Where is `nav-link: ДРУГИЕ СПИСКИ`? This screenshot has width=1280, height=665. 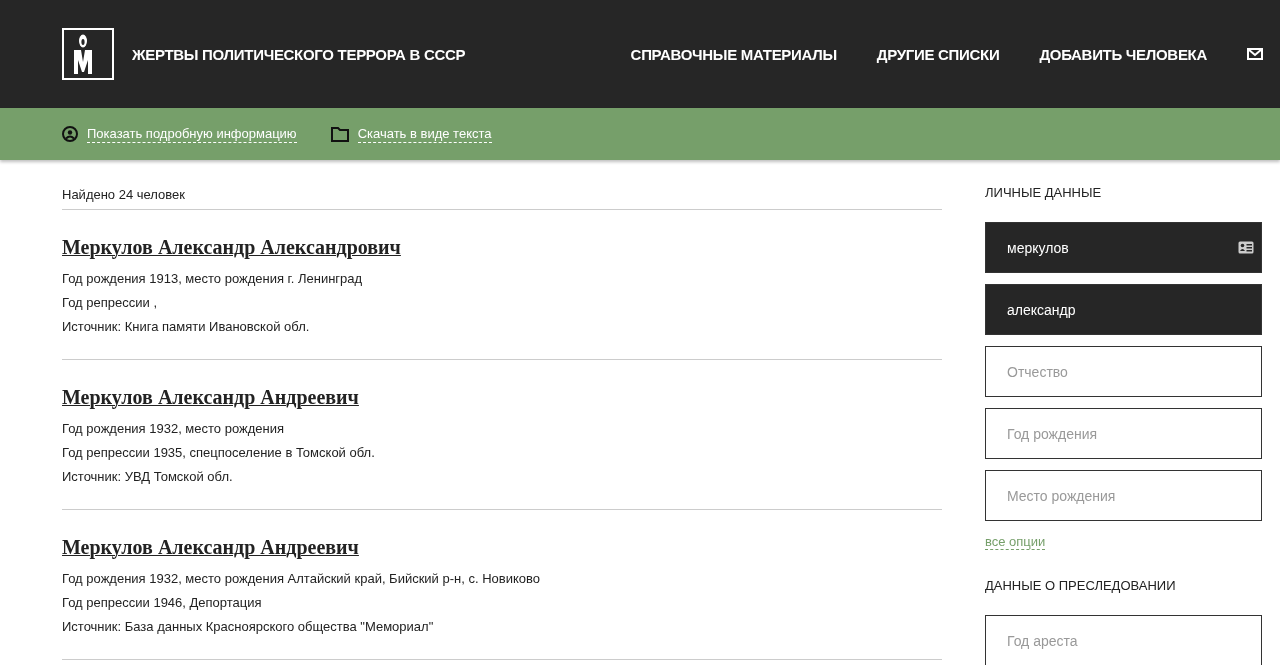
nav-link: ДРУГИЕ СПИСКИ is located at coordinates (938, 54).